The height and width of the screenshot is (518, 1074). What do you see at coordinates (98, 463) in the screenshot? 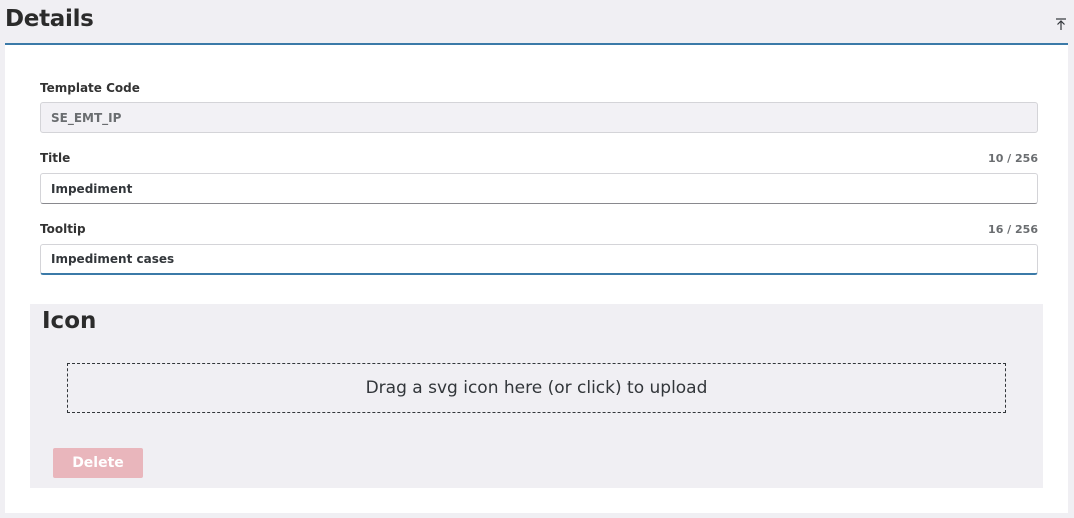
I see `delete-button: Delete` at bounding box center [98, 463].